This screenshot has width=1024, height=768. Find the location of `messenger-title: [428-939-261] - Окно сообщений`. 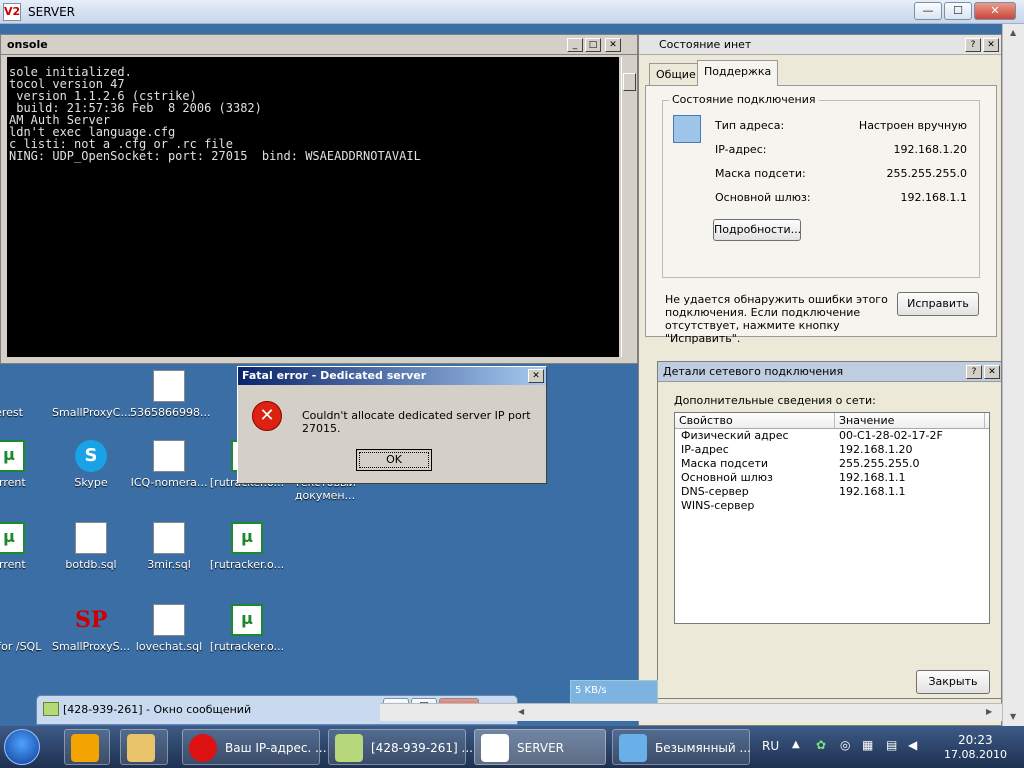

messenger-title: [428-939-261] - Окно сообщений is located at coordinates (157, 709).